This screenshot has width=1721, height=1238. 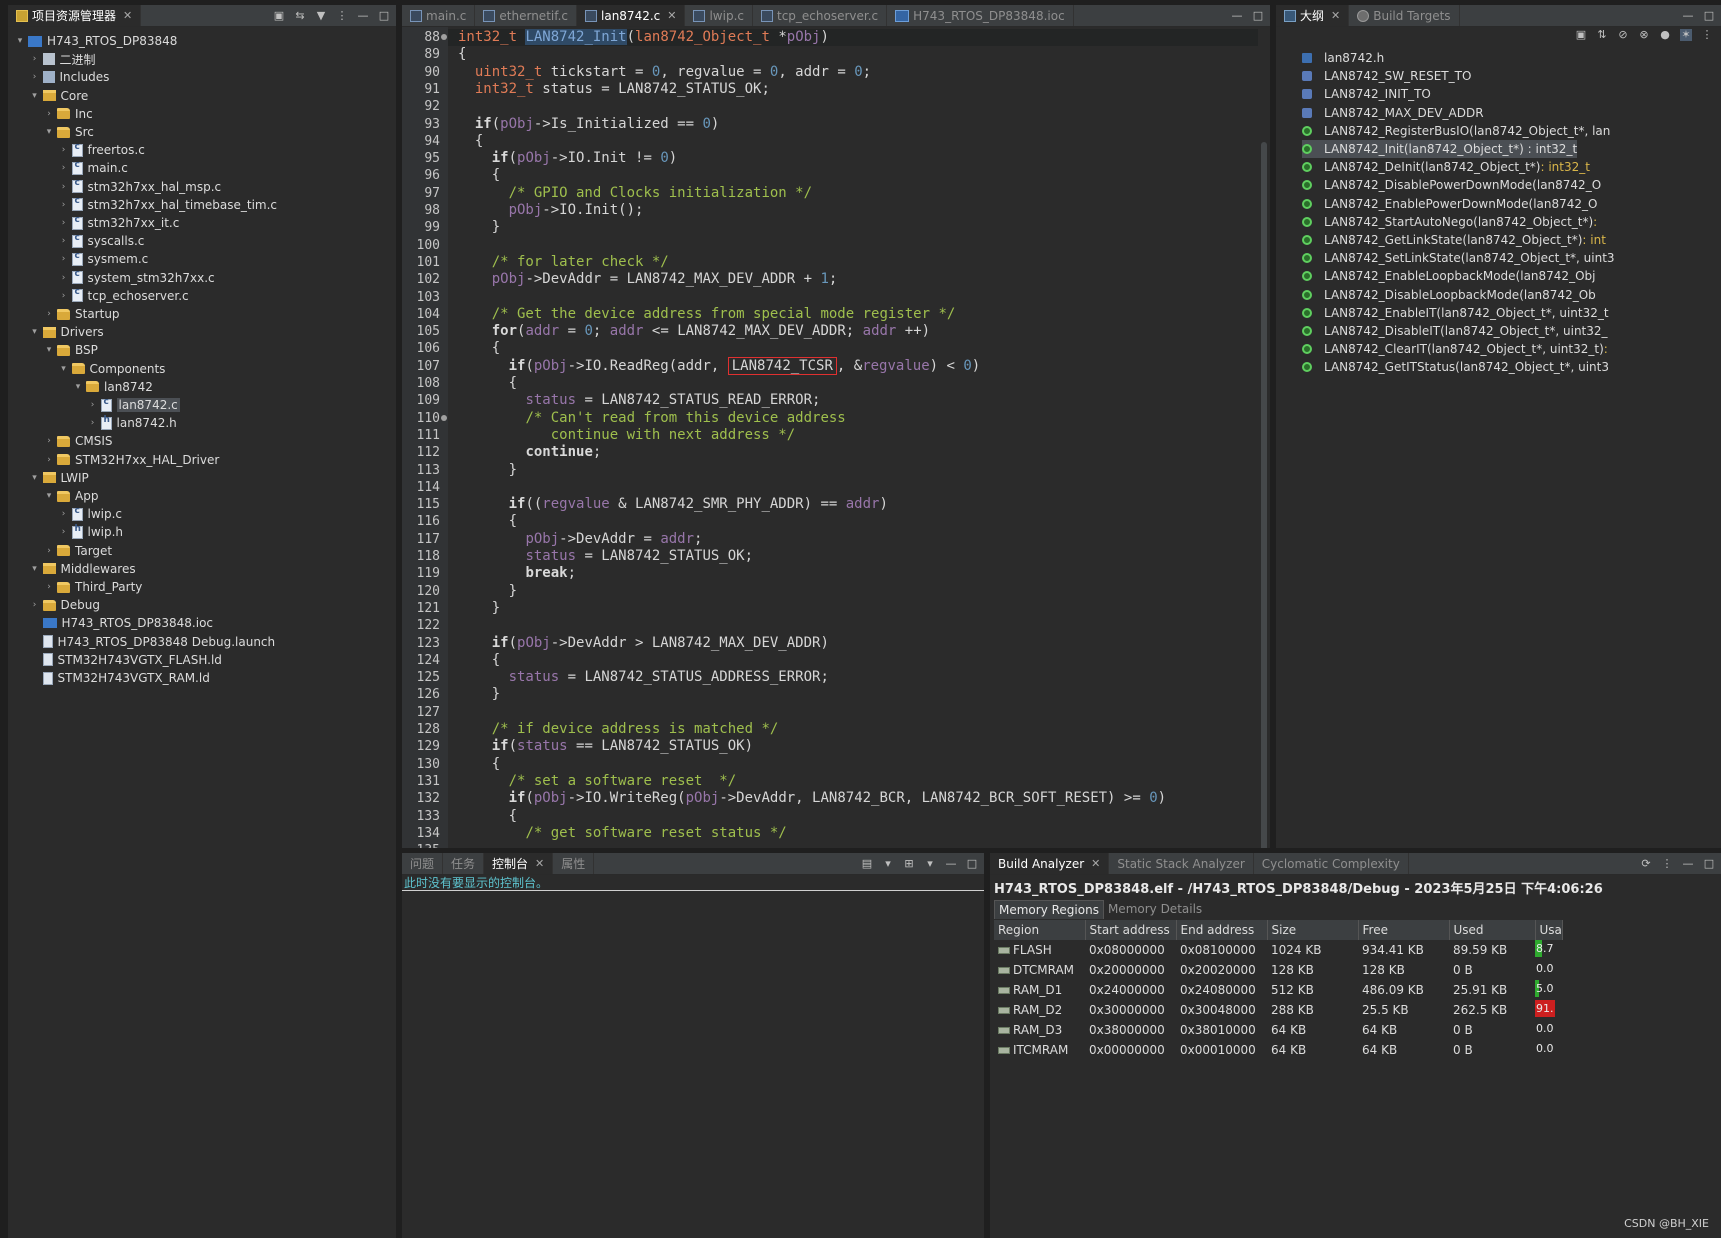 I want to click on editor-scrollbar, so click(x=1264, y=437).